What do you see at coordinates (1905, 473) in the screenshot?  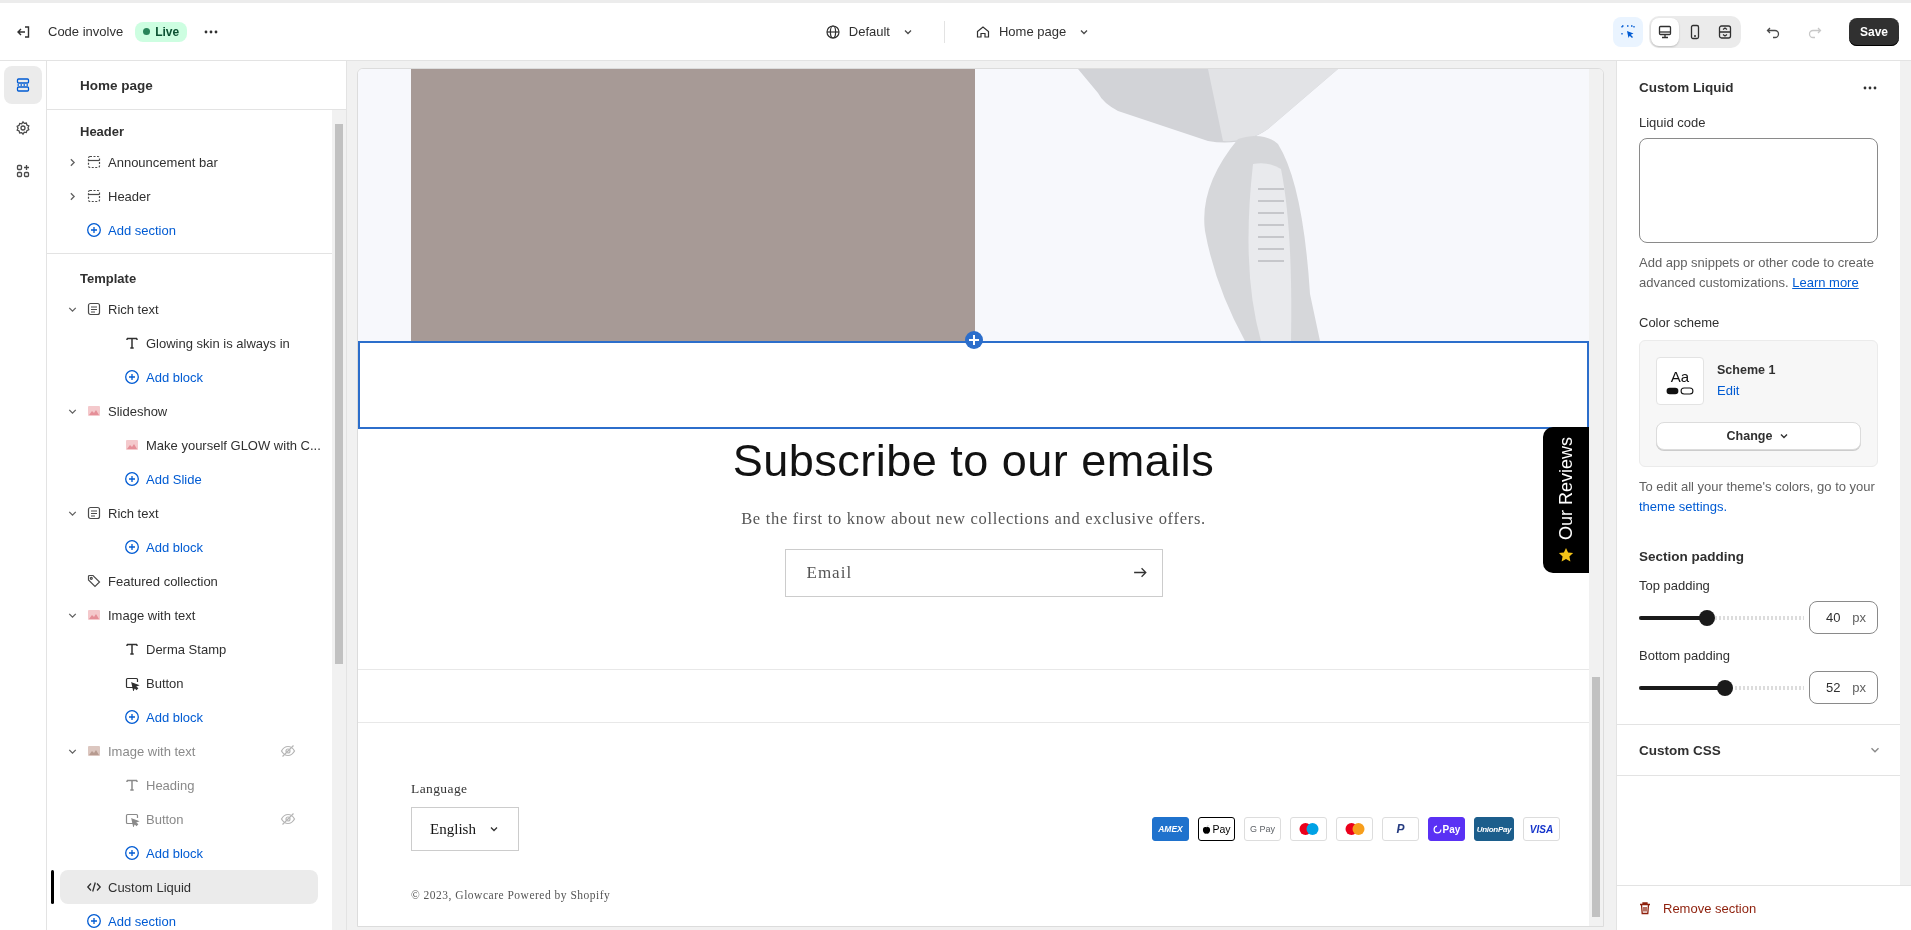 I see `scrollbar-track` at bounding box center [1905, 473].